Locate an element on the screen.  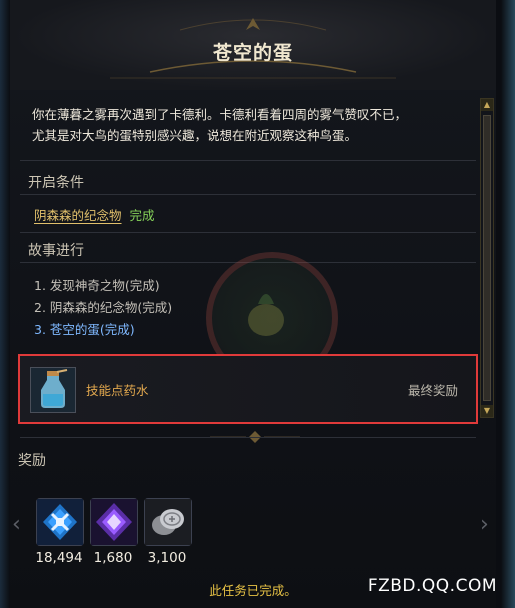
scrollbar: ▲ ▼ is located at coordinates (487, 258).